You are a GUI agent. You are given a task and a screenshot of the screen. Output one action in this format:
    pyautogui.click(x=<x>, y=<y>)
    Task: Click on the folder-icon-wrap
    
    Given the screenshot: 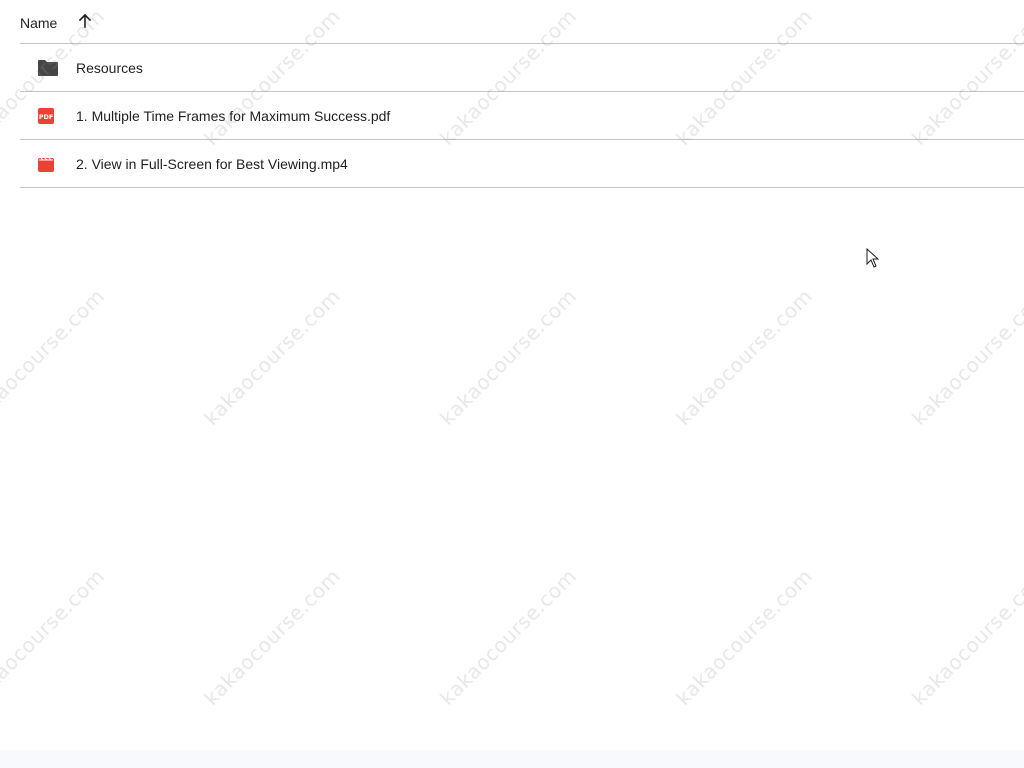 What is the action you would take?
    pyautogui.click(x=48, y=68)
    